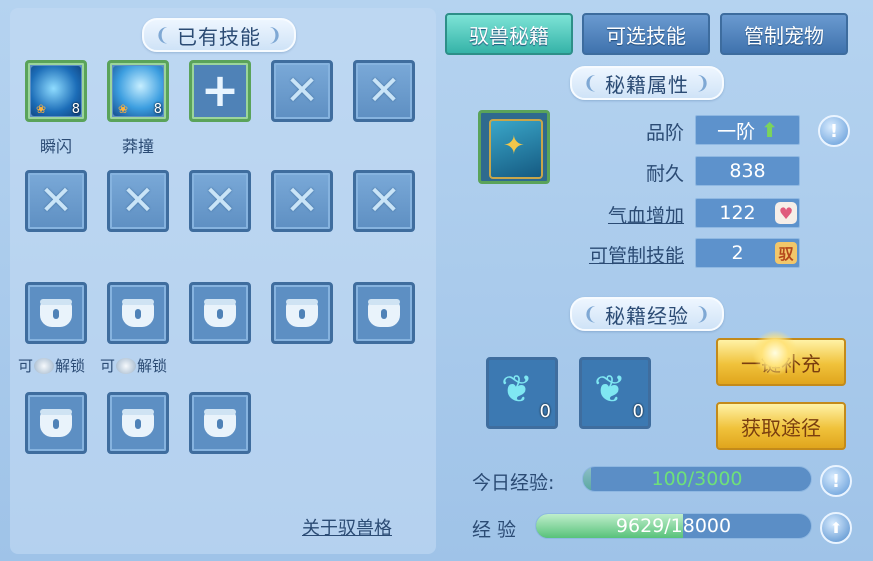  I want to click on skill-slot-ram: ❀ 8, so click(138, 91).